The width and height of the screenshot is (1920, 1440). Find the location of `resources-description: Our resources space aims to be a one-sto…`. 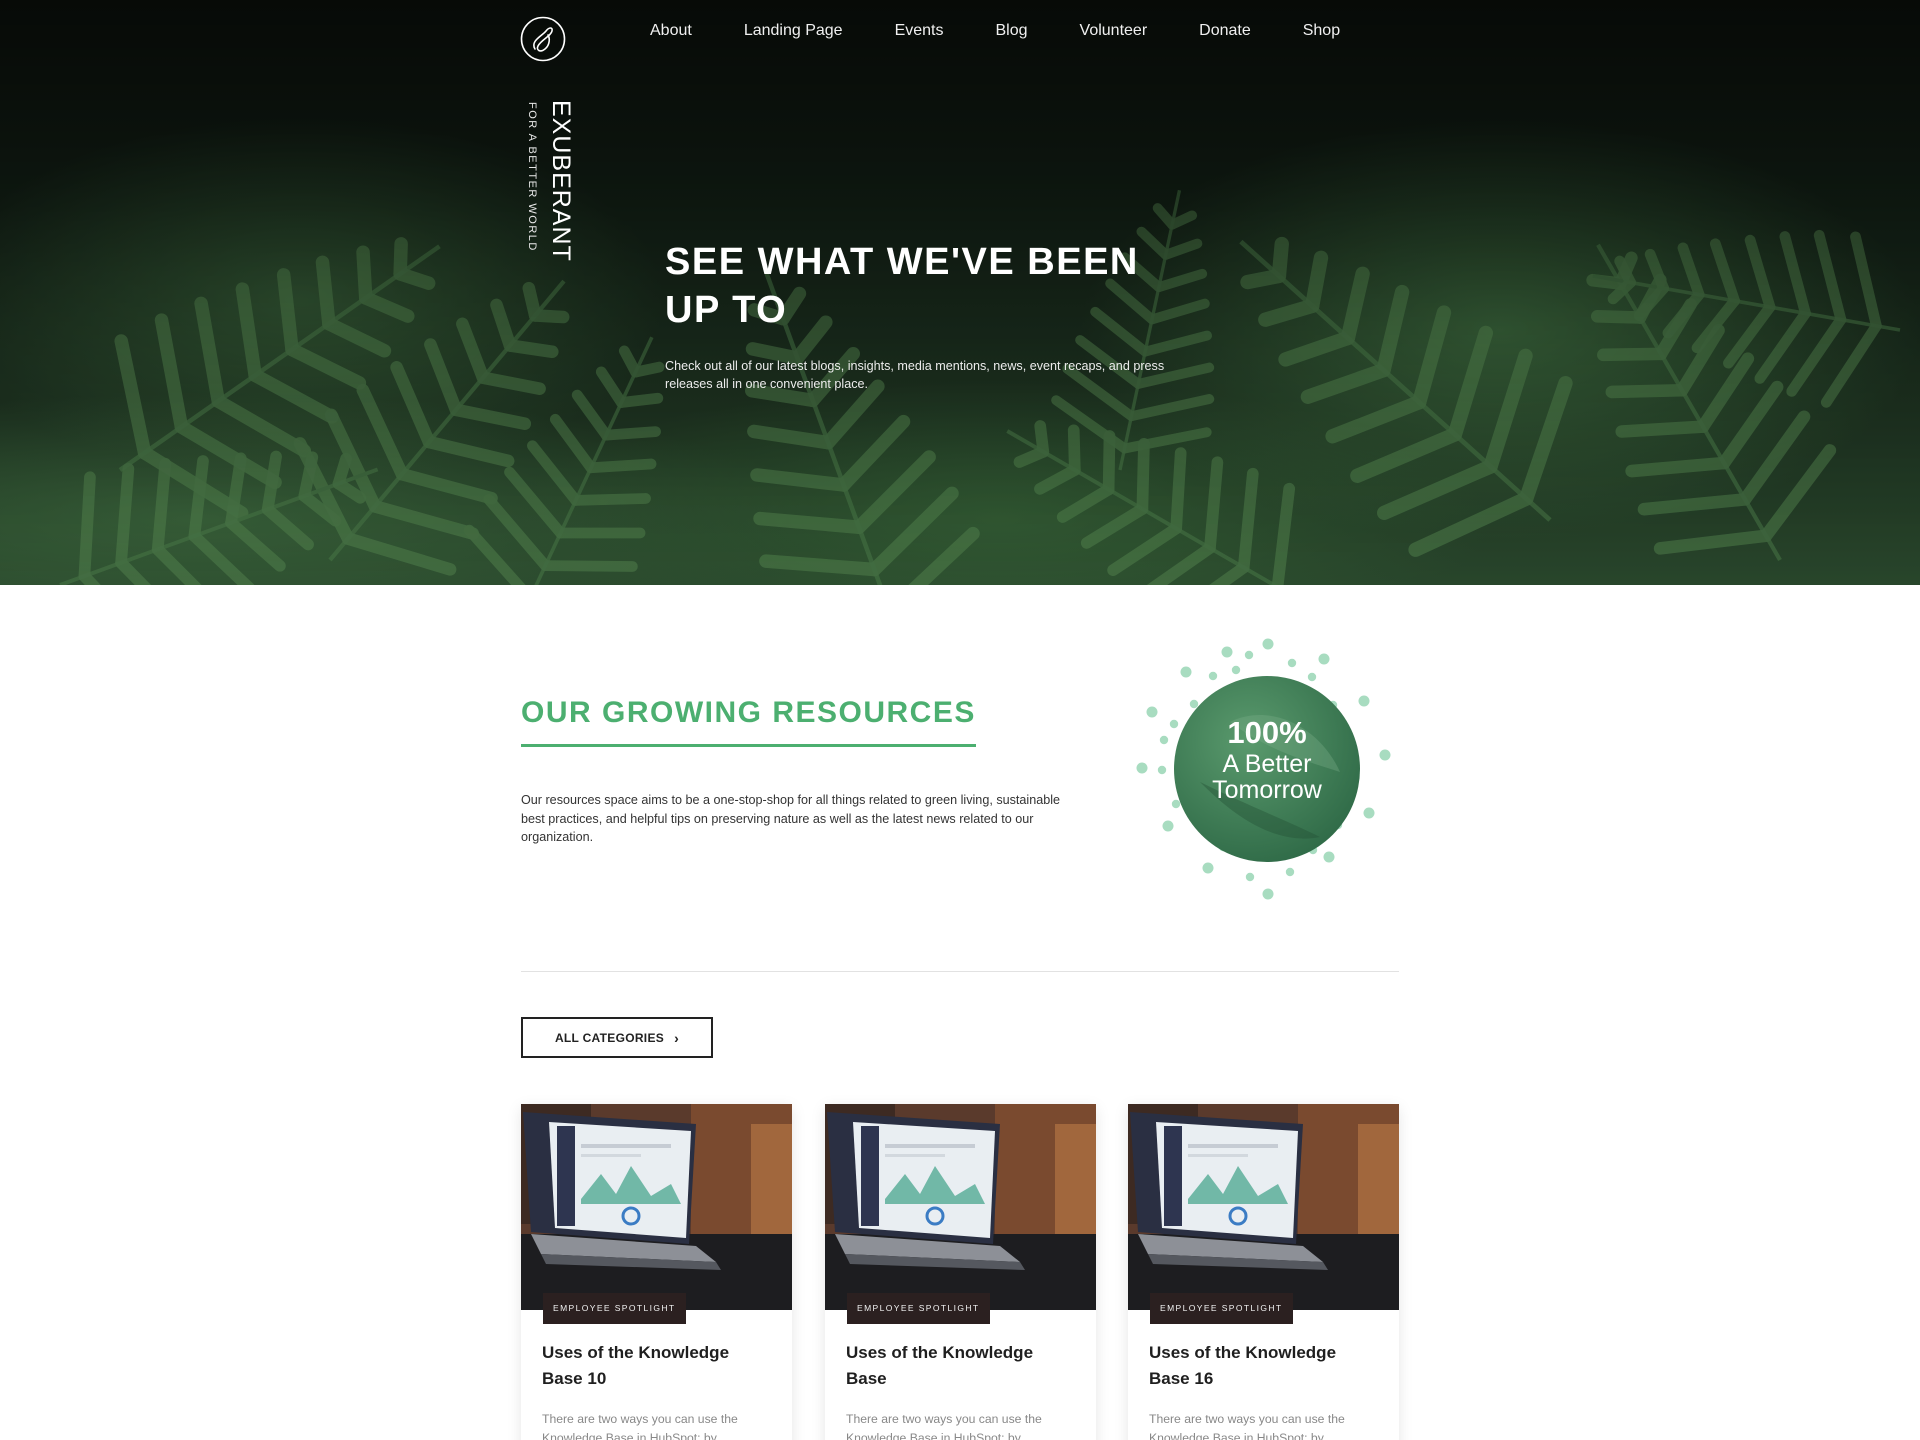

resources-description: Our resources space aims to be a one-sto… is located at coordinates (791, 818).